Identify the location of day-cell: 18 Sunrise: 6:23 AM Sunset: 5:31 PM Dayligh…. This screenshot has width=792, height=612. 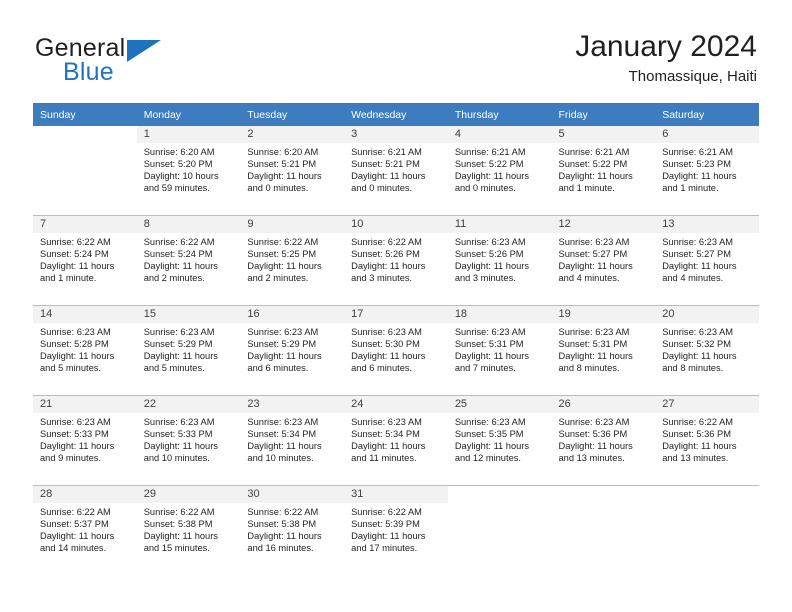
(499, 350).